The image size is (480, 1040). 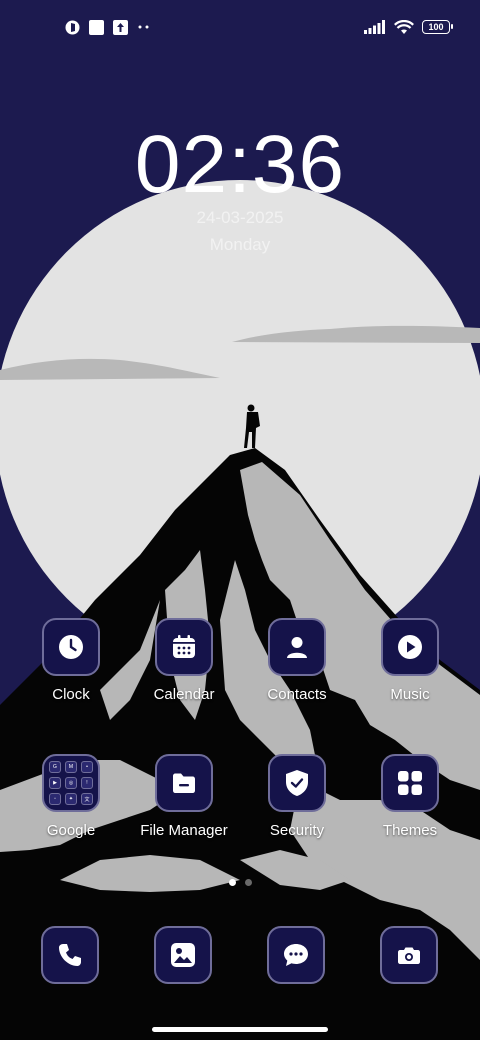 What do you see at coordinates (375, 27) in the screenshot?
I see `signal-icon` at bounding box center [375, 27].